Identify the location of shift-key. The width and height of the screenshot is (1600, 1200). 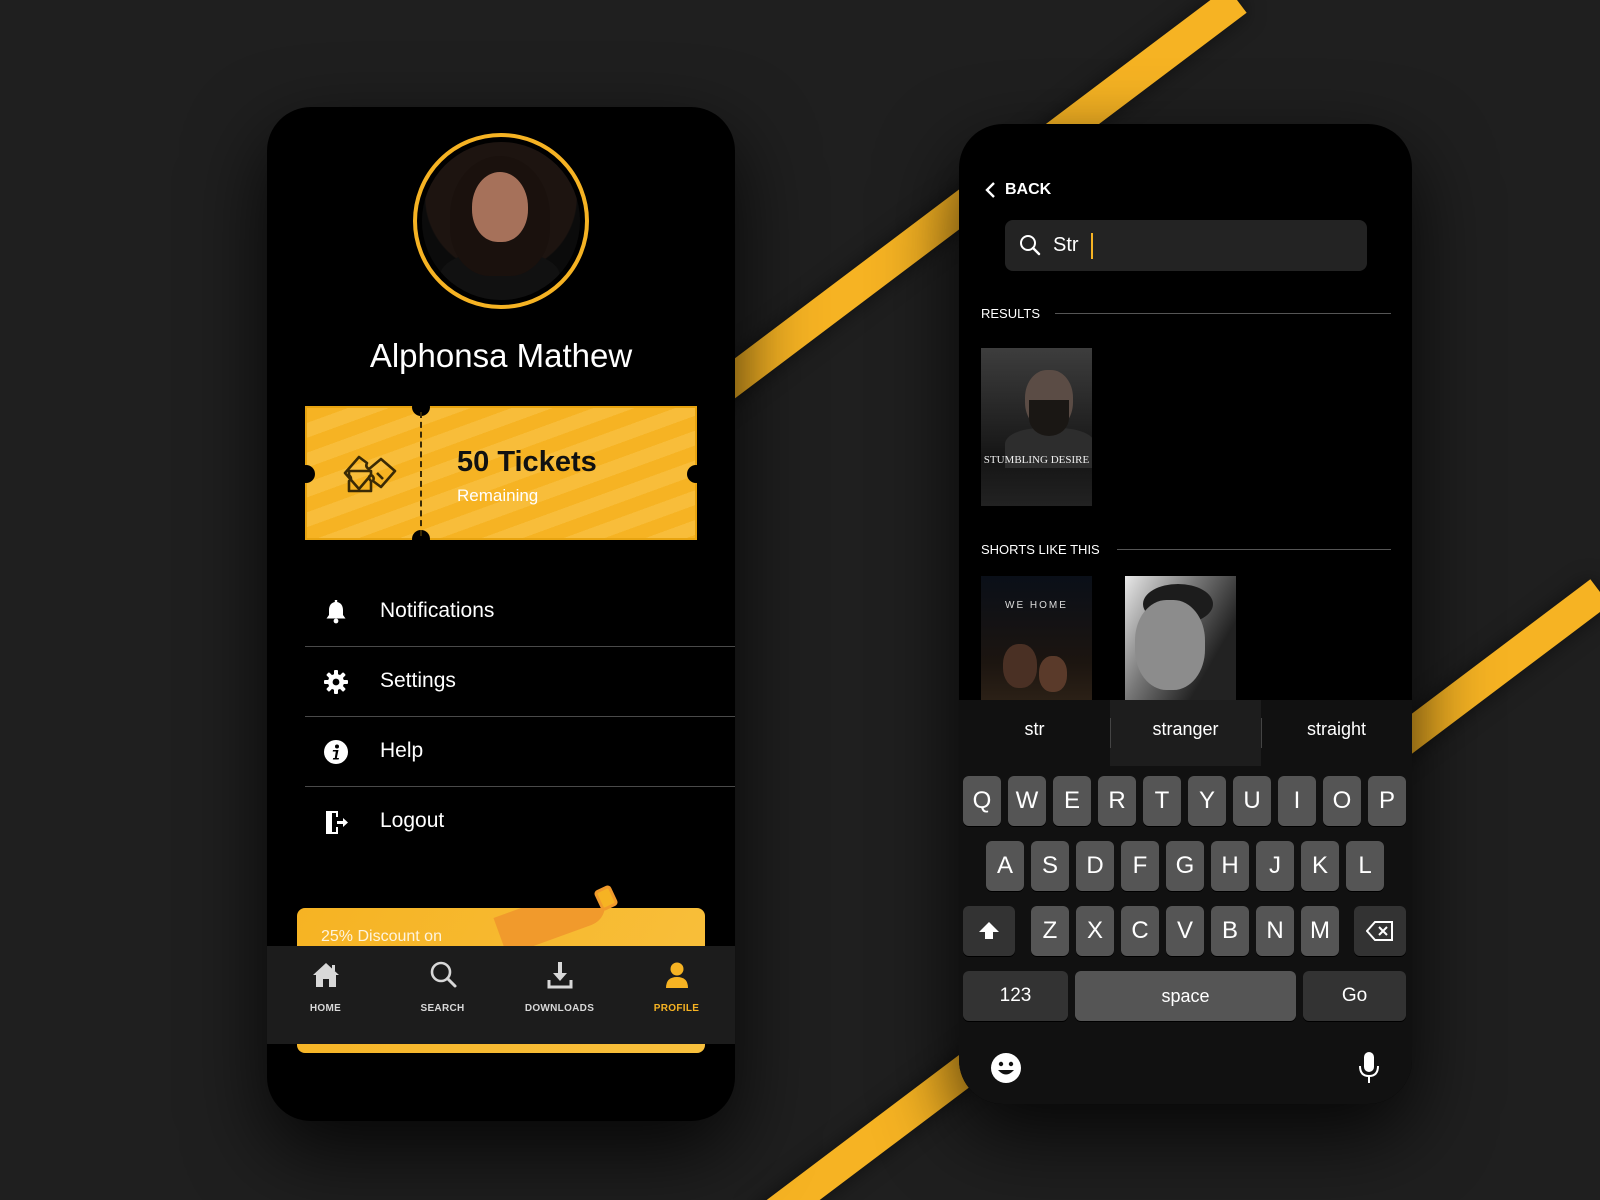
(989, 931).